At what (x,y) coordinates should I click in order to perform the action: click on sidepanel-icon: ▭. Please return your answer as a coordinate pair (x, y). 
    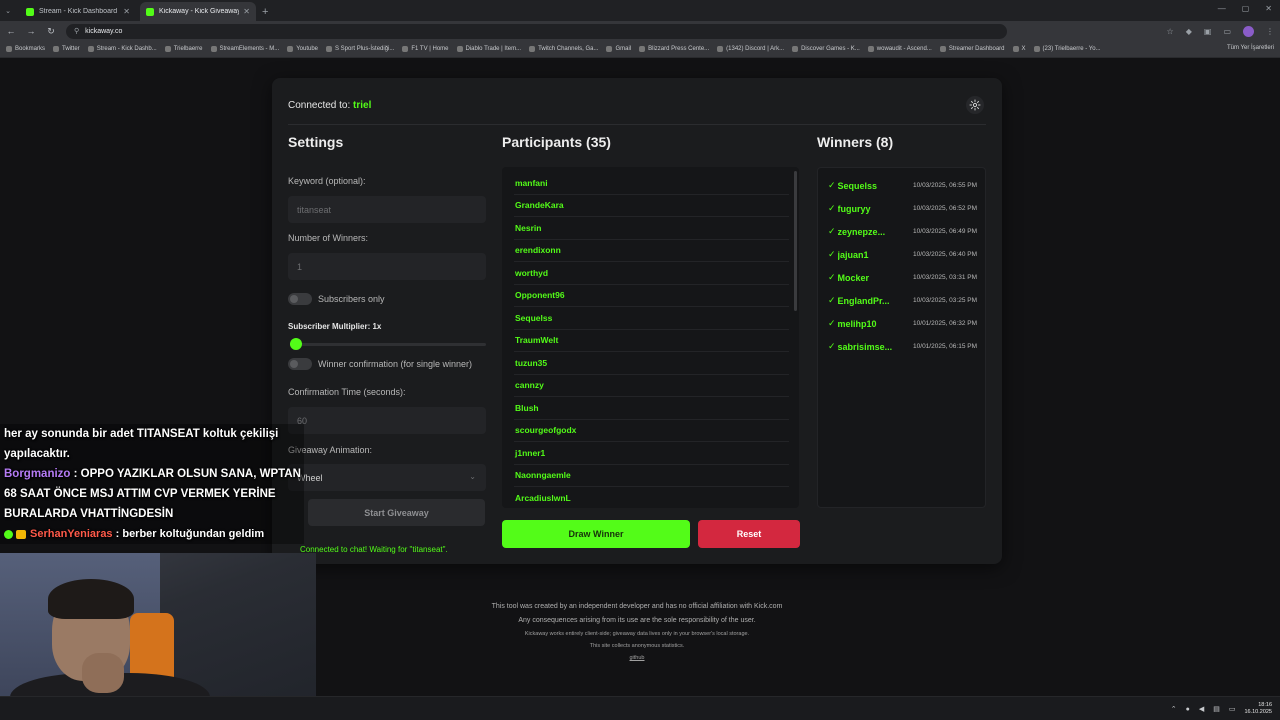
    Looking at the image, I should click on (1227, 31).